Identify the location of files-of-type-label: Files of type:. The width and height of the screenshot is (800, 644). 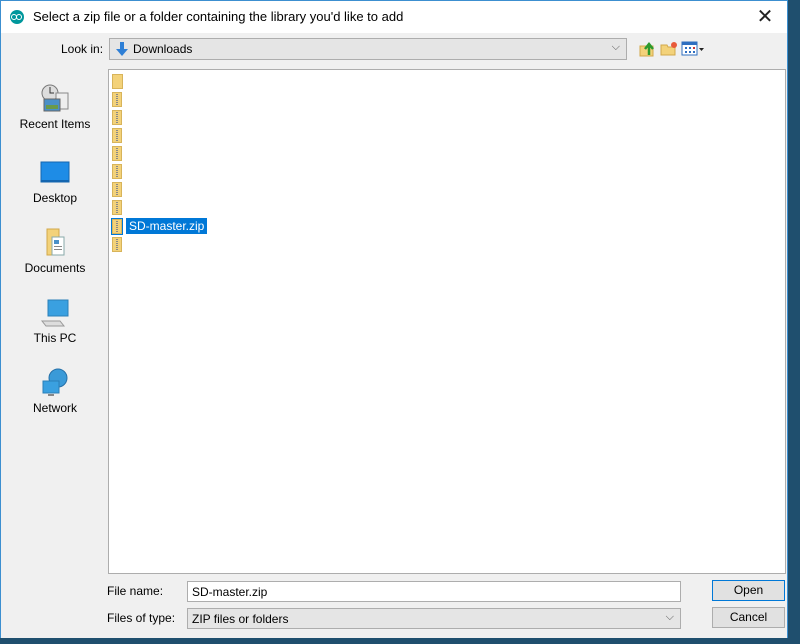
(141, 618).